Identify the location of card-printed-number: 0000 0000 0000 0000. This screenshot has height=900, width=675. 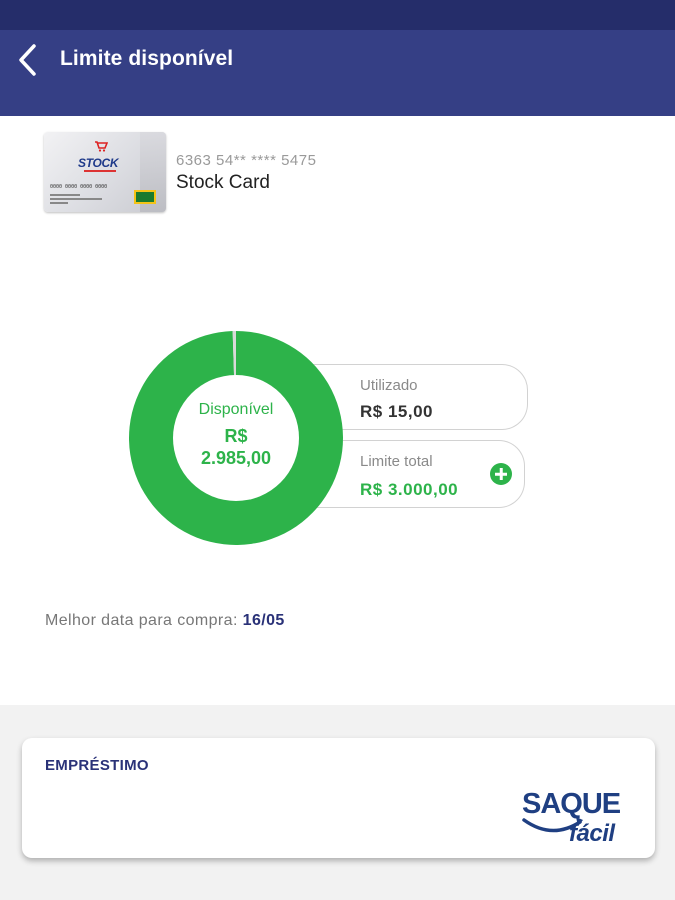
(79, 187).